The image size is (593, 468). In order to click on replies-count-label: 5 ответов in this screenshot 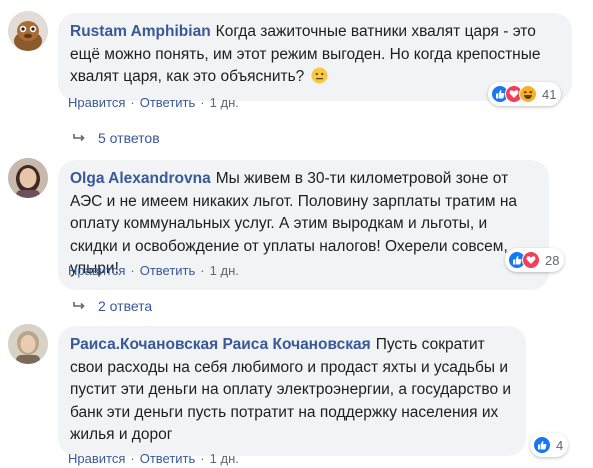, I will do `click(129, 138)`.